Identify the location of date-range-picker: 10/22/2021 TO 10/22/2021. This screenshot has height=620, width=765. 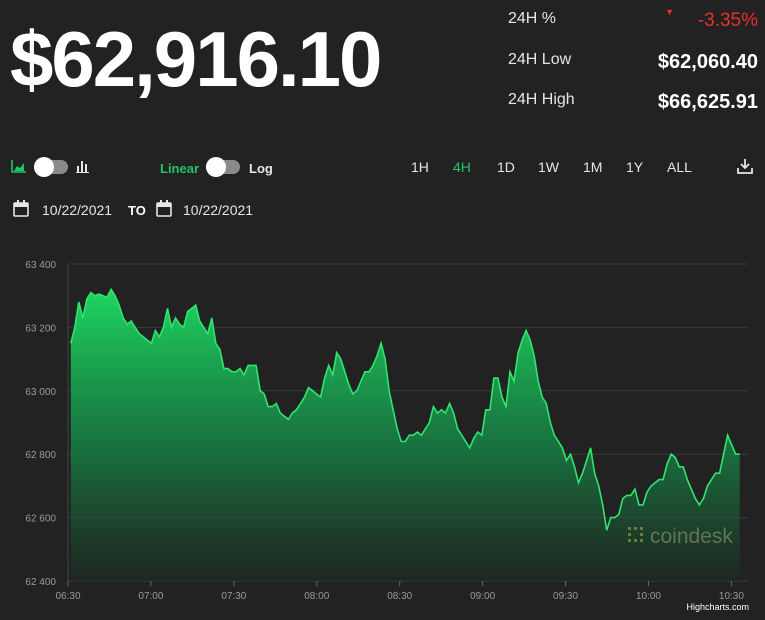
(382, 210).